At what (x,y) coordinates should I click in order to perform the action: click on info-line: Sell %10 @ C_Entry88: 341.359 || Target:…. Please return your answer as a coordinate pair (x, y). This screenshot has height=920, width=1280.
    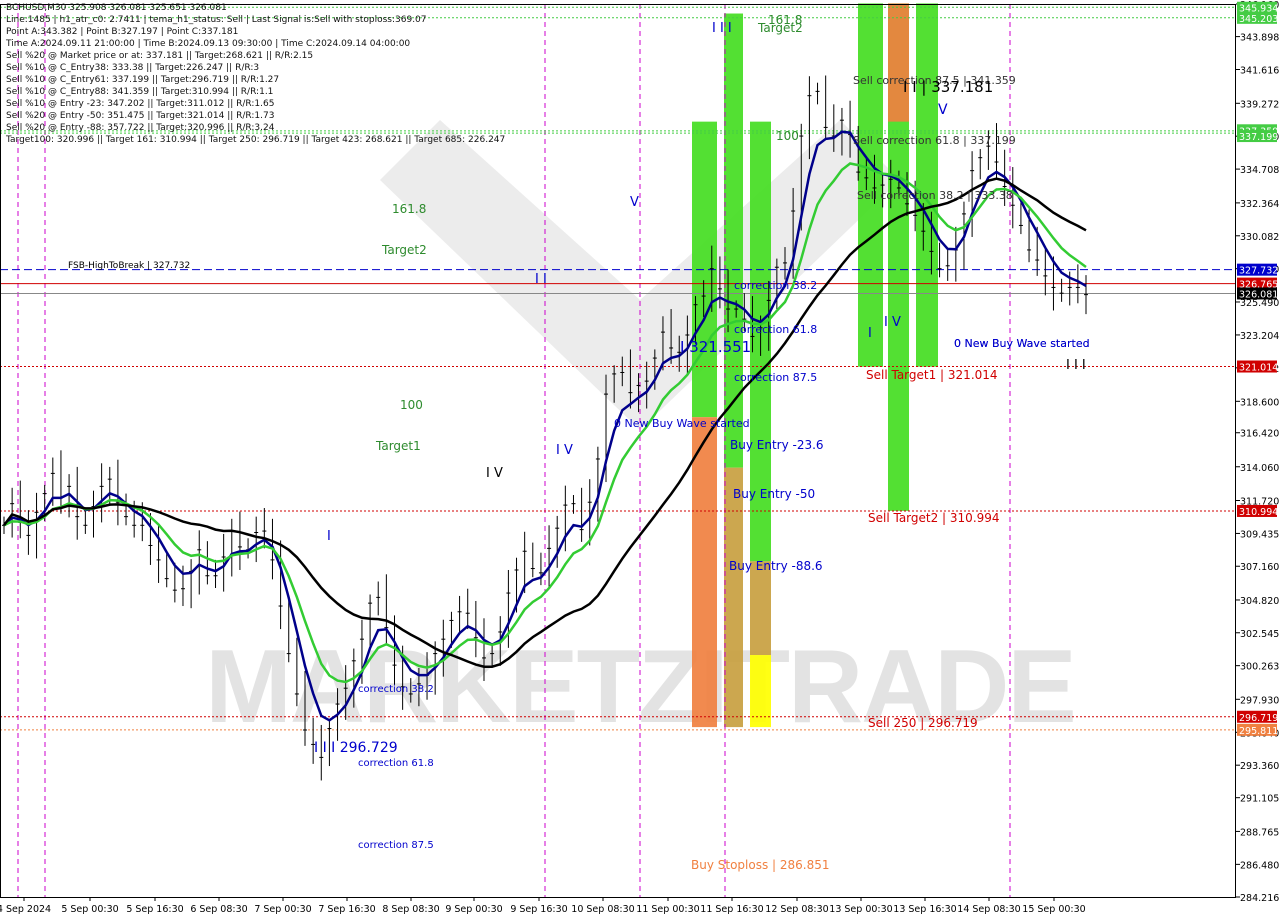
    Looking at the image, I should click on (140, 92).